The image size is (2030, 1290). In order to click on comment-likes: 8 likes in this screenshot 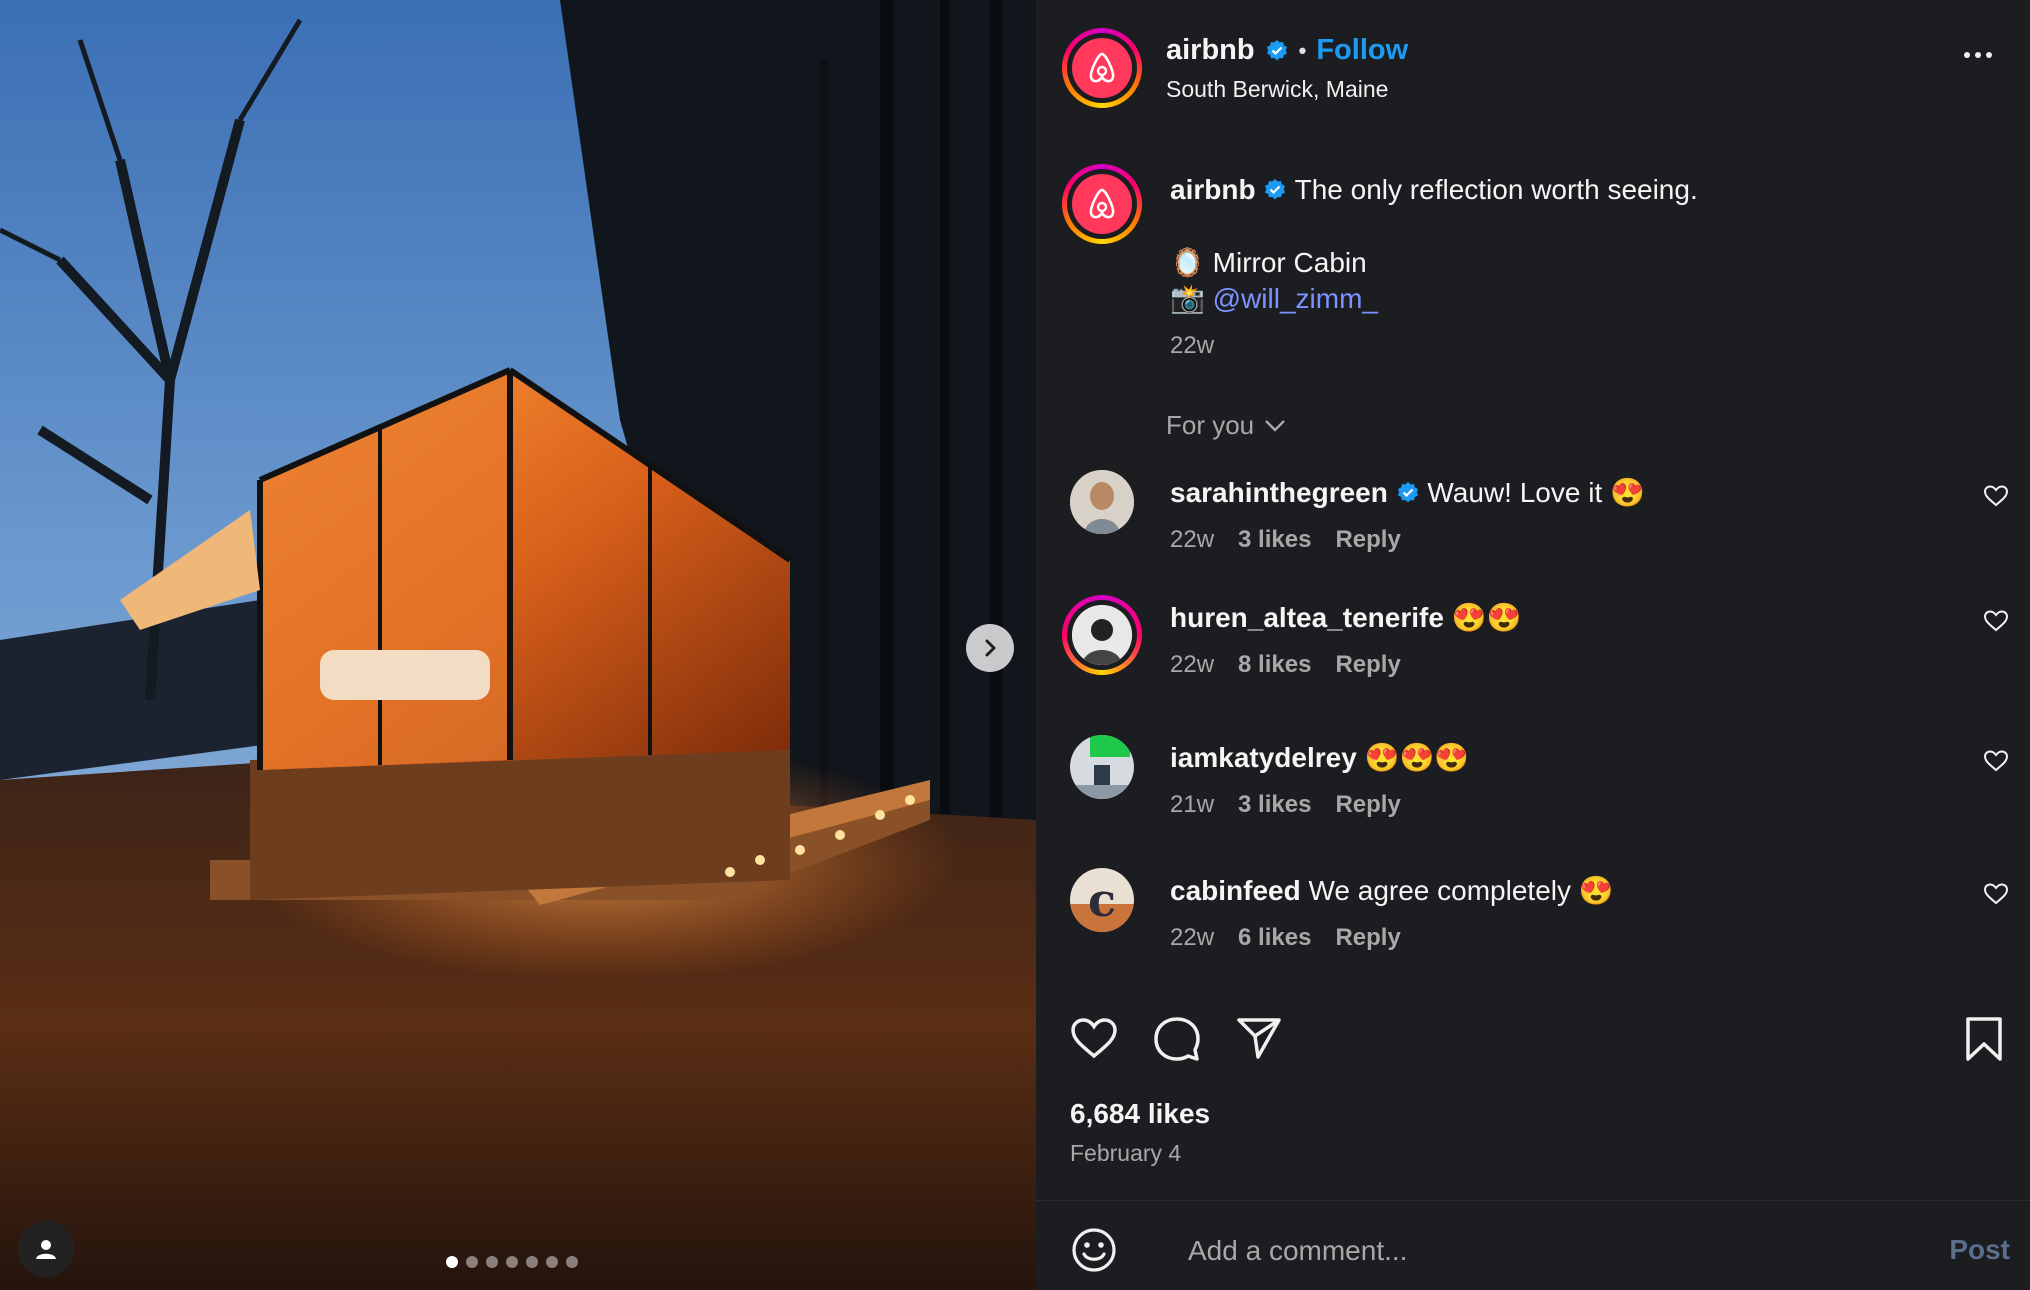, I will do `click(1274, 665)`.